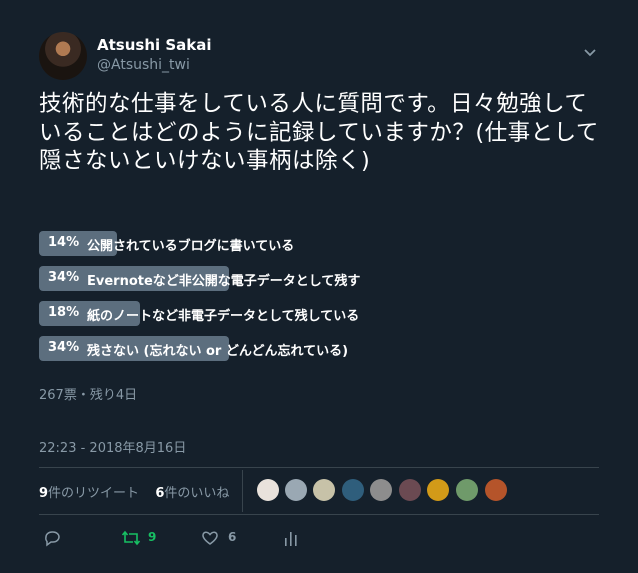 The width and height of the screenshot is (638, 573). What do you see at coordinates (223, 316) in the screenshot?
I see `poll-option-label: 紙のノートなど非電子データとして残している` at bounding box center [223, 316].